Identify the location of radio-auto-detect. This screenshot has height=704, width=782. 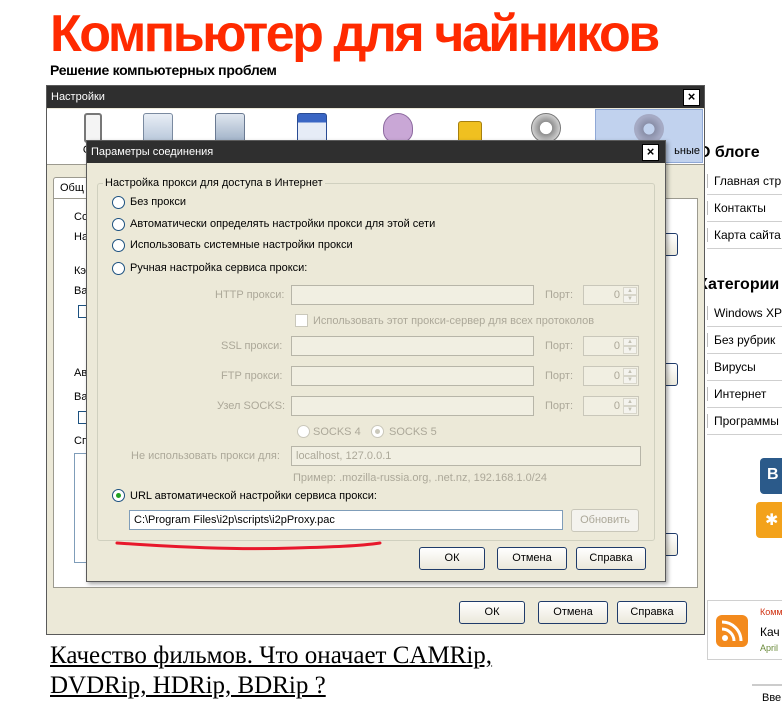
(118, 224).